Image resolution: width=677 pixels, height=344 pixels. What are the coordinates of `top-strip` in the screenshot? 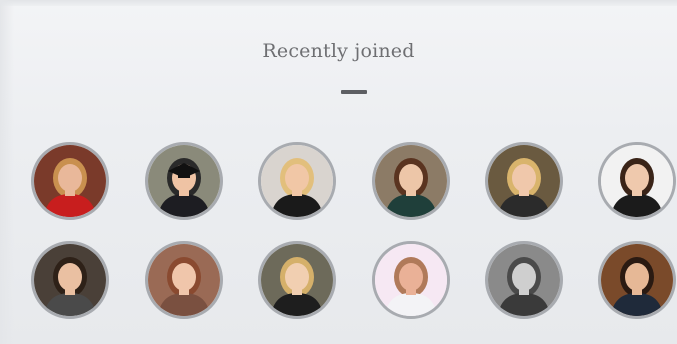 It's located at (338, 3).